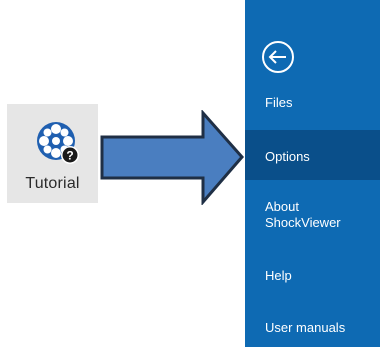  I want to click on tutorial-label: Tutorial, so click(52, 183).